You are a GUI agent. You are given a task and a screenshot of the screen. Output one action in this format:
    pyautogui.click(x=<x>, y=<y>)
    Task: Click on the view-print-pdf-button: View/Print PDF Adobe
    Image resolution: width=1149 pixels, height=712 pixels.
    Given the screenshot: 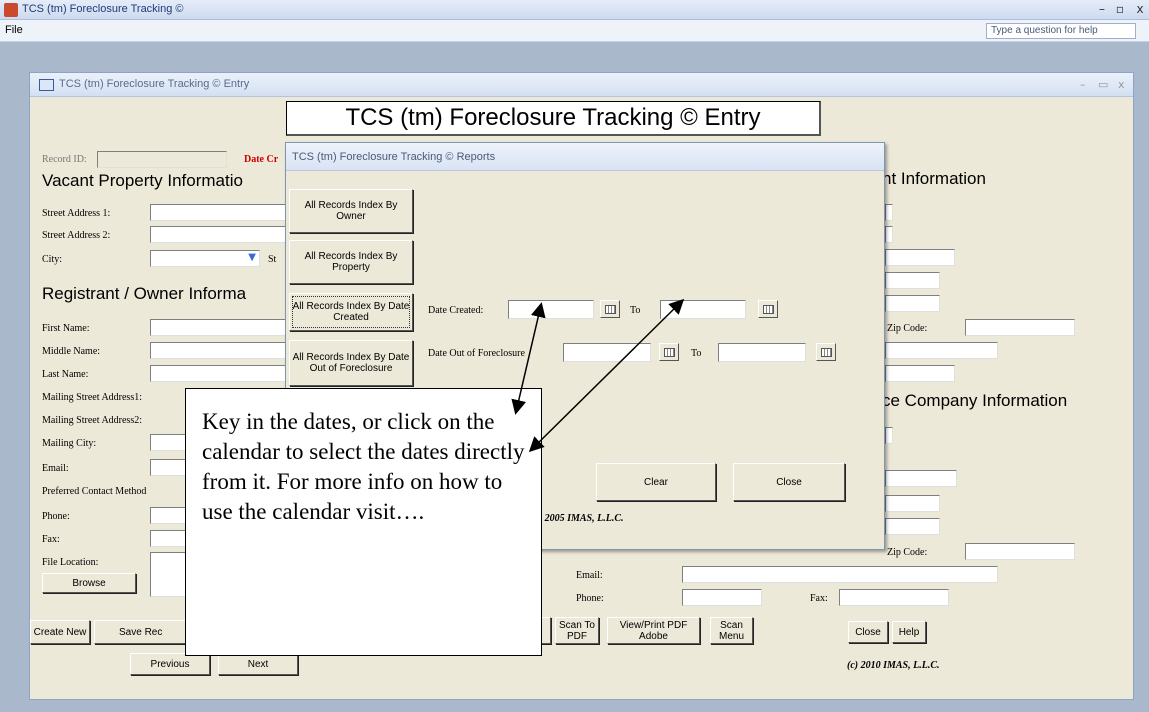 What is the action you would take?
    pyautogui.click(x=653, y=630)
    